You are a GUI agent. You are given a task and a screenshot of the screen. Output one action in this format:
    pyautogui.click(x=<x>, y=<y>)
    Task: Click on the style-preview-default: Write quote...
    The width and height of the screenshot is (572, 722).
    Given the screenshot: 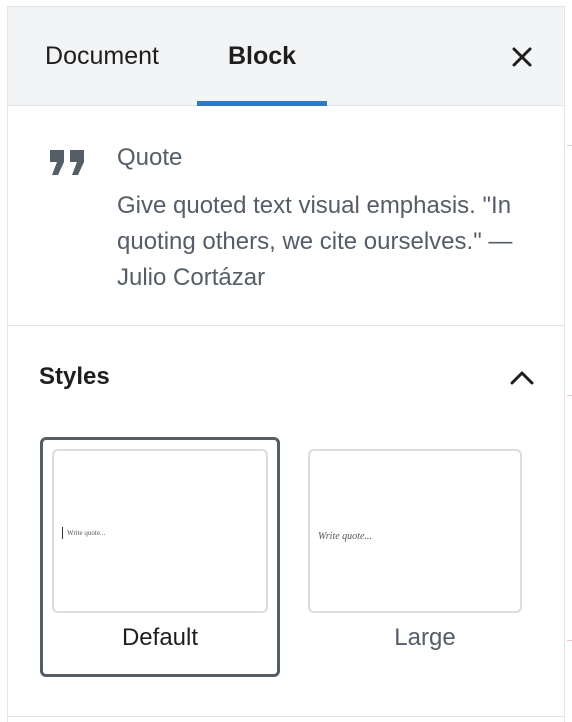 What is the action you would take?
    pyautogui.click(x=160, y=531)
    